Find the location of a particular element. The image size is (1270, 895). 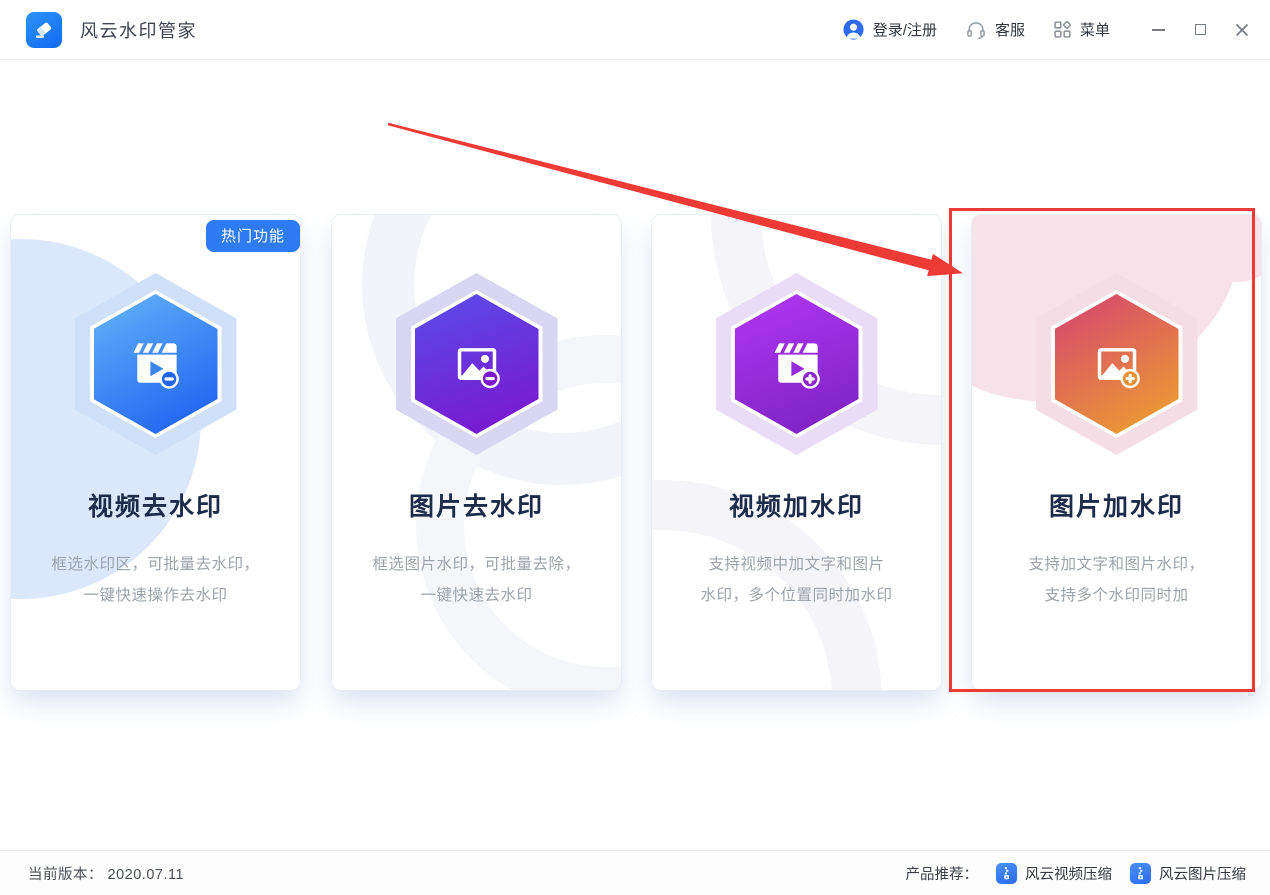

product-recommendations: 产品推荐： 风云视频压缩 风云图片压缩 is located at coordinates (1075, 873).